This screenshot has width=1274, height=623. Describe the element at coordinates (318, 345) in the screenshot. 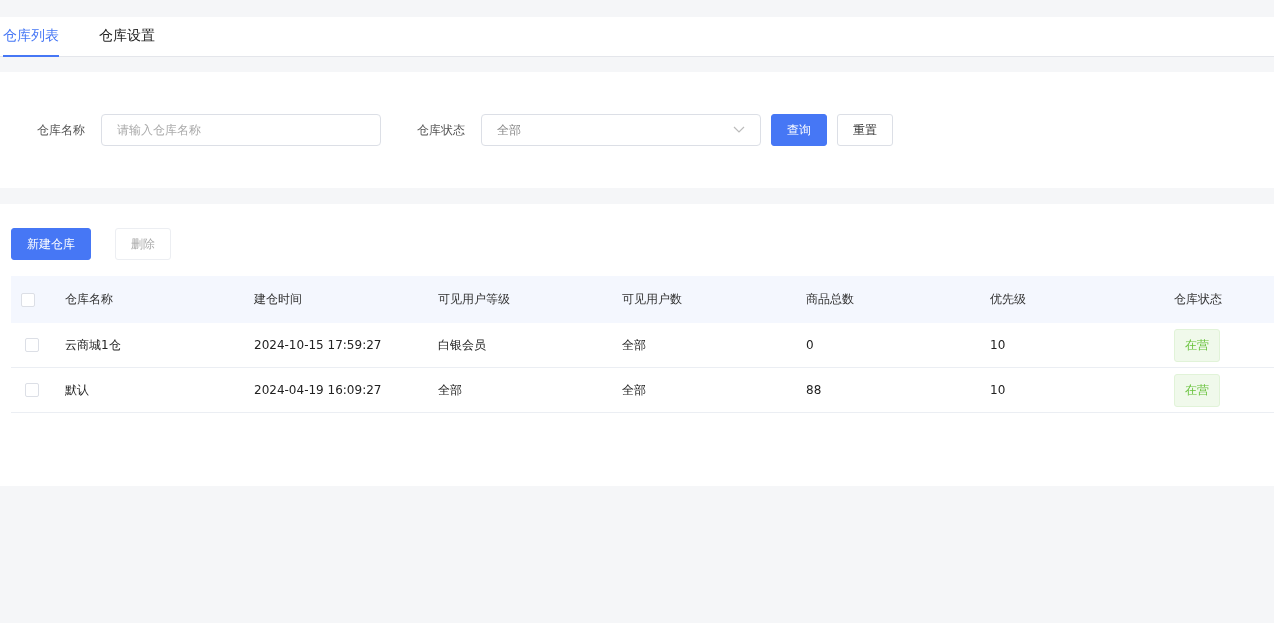

I see `table-cell-text: 2024-10-15 17:59:27` at that location.